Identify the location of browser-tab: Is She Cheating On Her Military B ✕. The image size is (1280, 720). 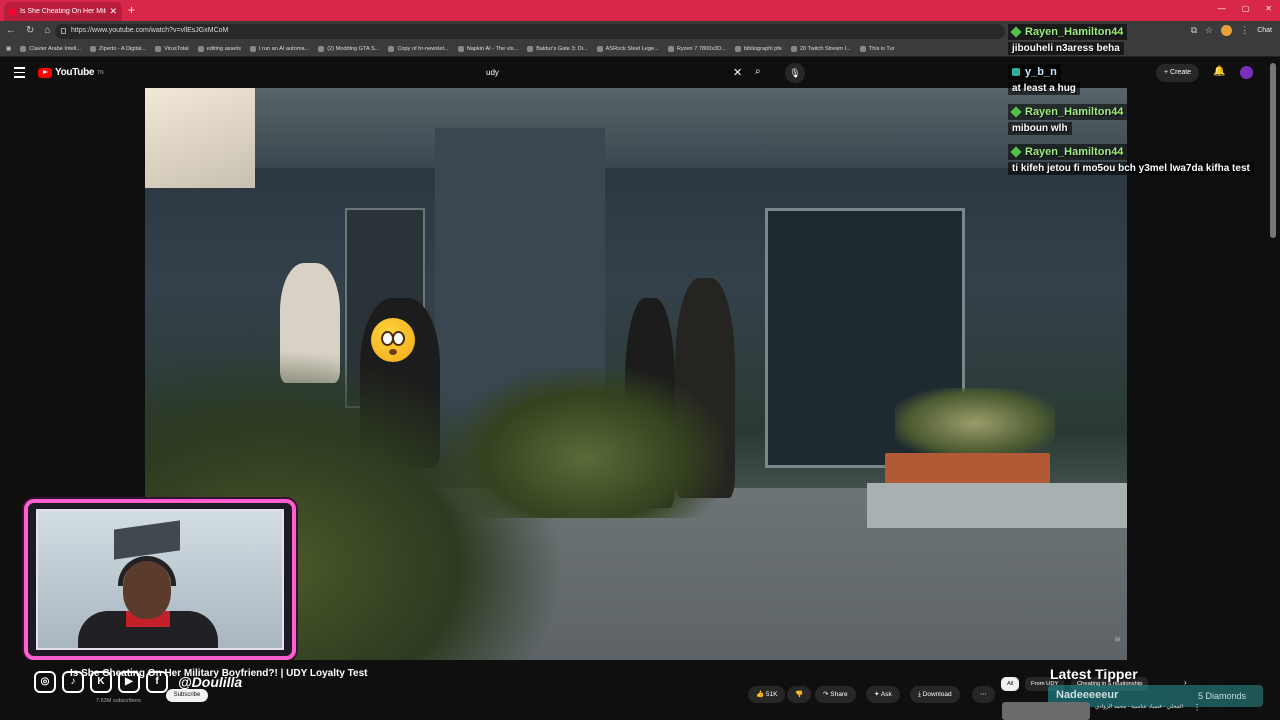
(63, 11).